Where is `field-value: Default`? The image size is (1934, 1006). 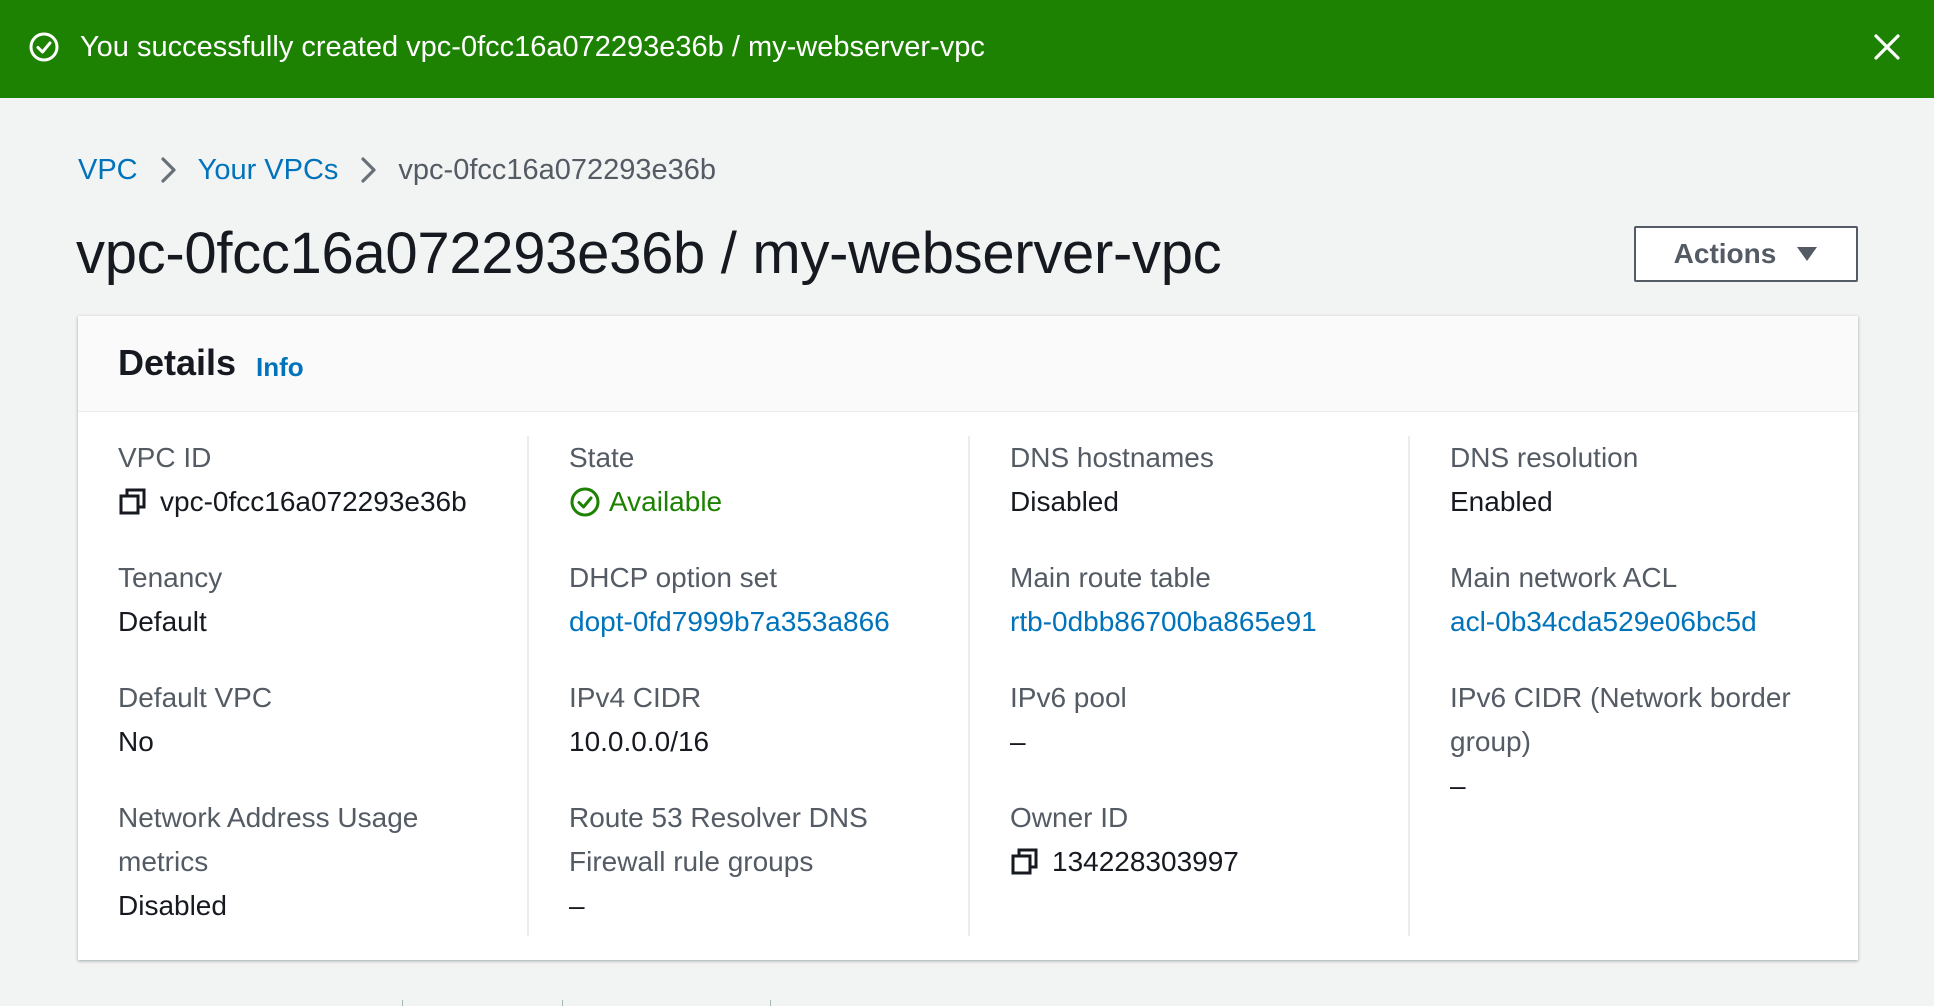 field-value: Default is located at coordinates (162, 621).